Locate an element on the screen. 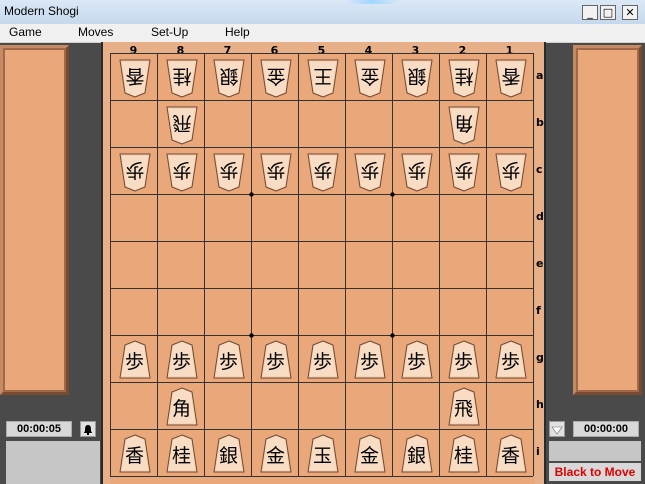  rank-label-e: e is located at coordinates (540, 263).